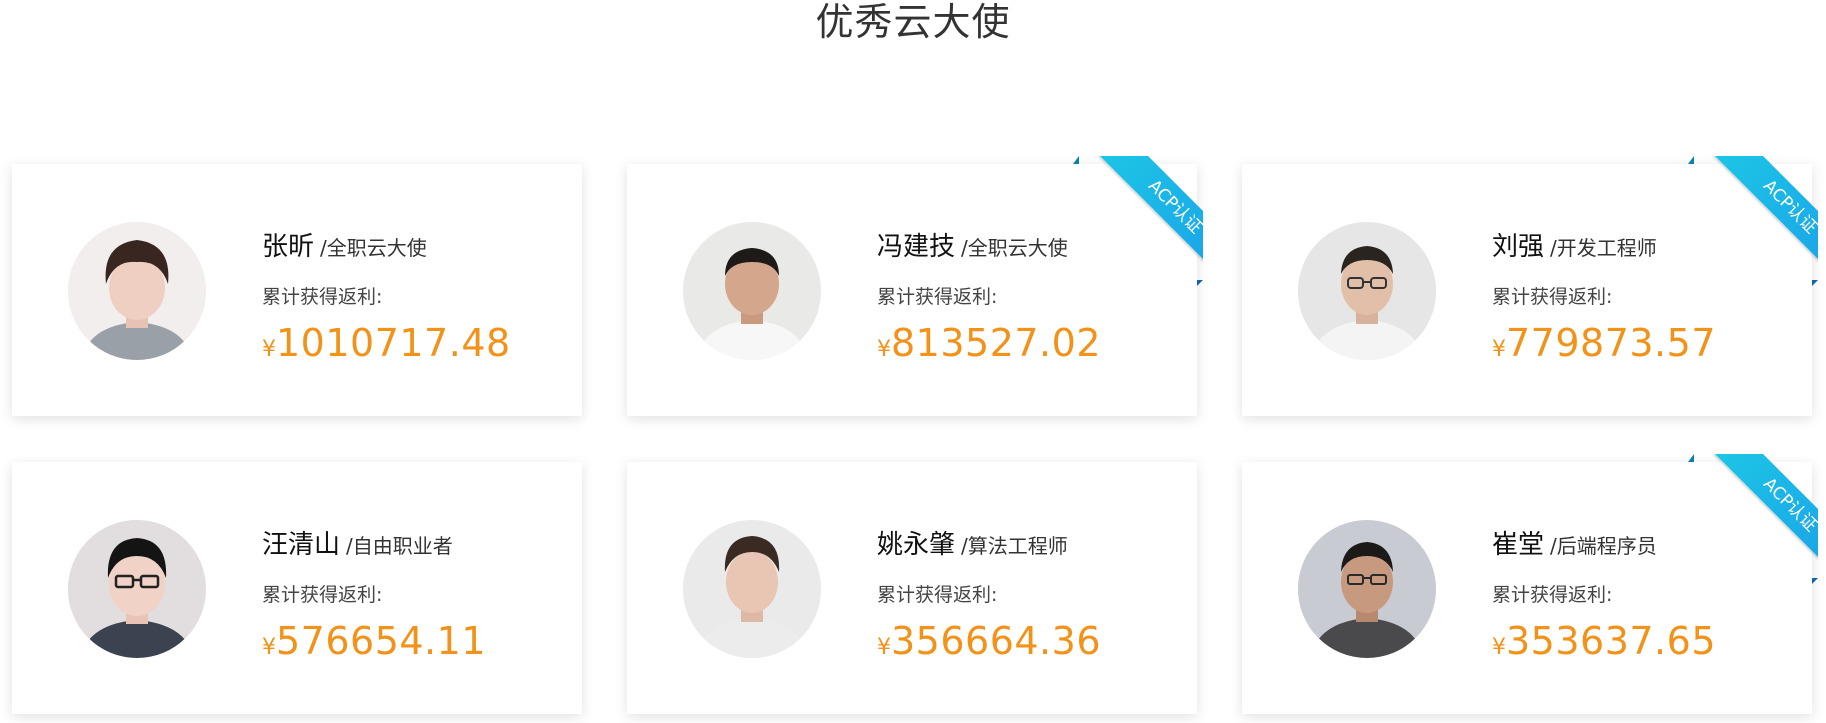 The height and width of the screenshot is (723, 1826). What do you see at coordinates (288, 247) in the screenshot?
I see `ambassador-name: 张昕` at bounding box center [288, 247].